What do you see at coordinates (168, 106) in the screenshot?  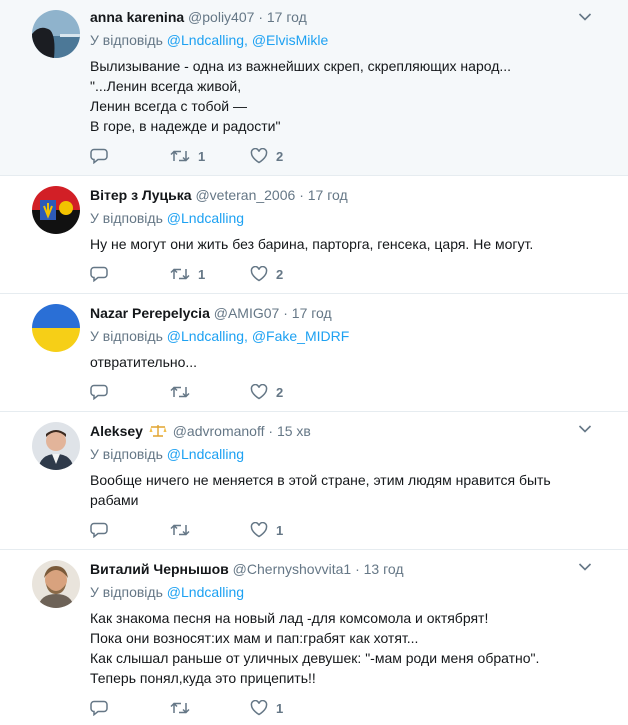 I see `tweet-text-line: Ленин всегда с тобой —` at bounding box center [168, 106].